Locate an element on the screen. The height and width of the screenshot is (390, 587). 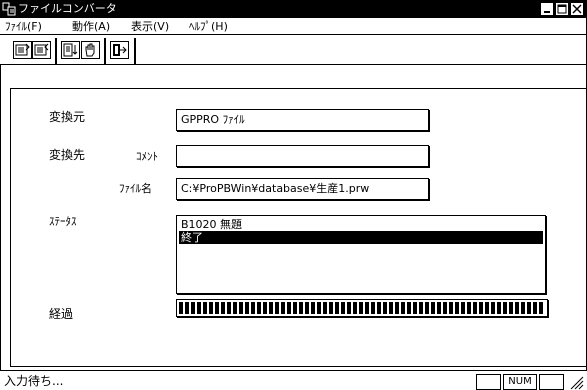
destination-label: 変換先 is located at coordinates (67, 155).